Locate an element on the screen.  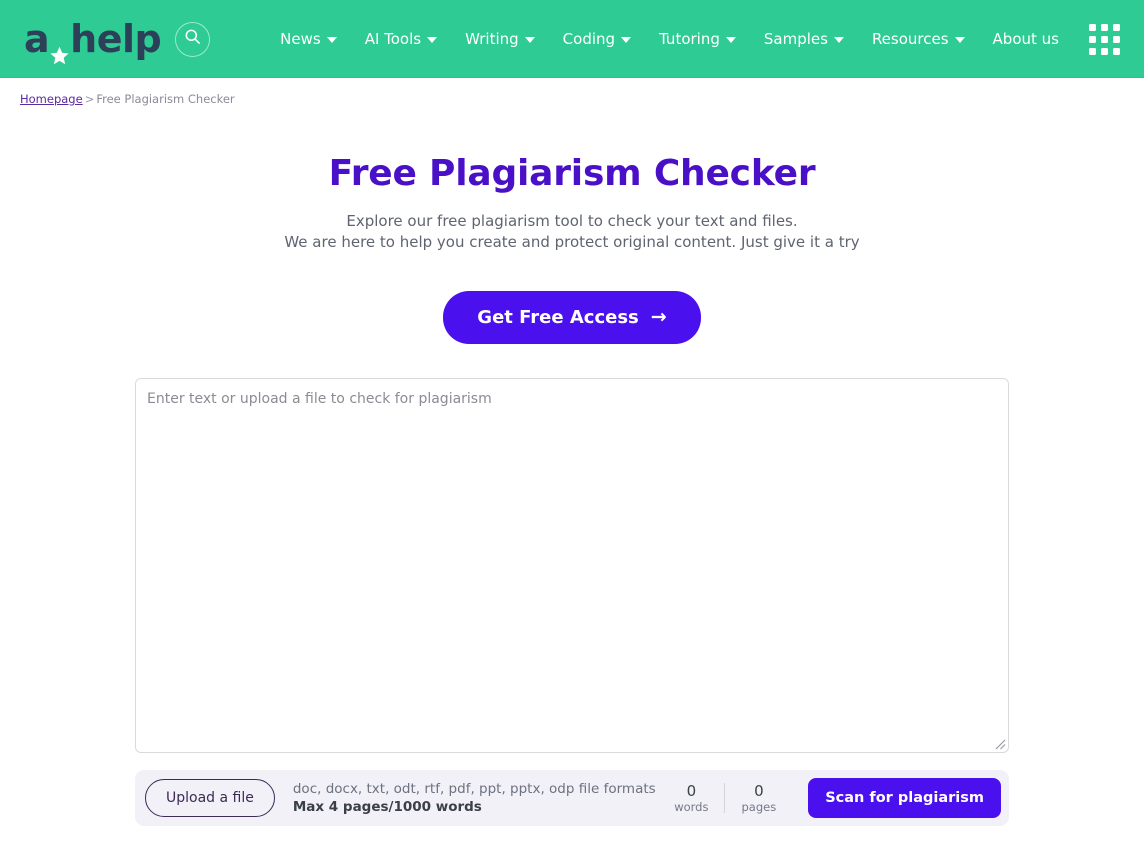
logo: a help is located at coordinates (117, 40).